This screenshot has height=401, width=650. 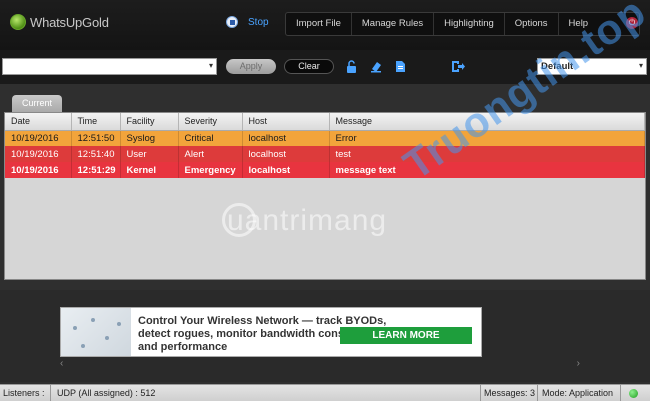 I want to click on listeners-label: Listeners :, so click(x=24, y=393).